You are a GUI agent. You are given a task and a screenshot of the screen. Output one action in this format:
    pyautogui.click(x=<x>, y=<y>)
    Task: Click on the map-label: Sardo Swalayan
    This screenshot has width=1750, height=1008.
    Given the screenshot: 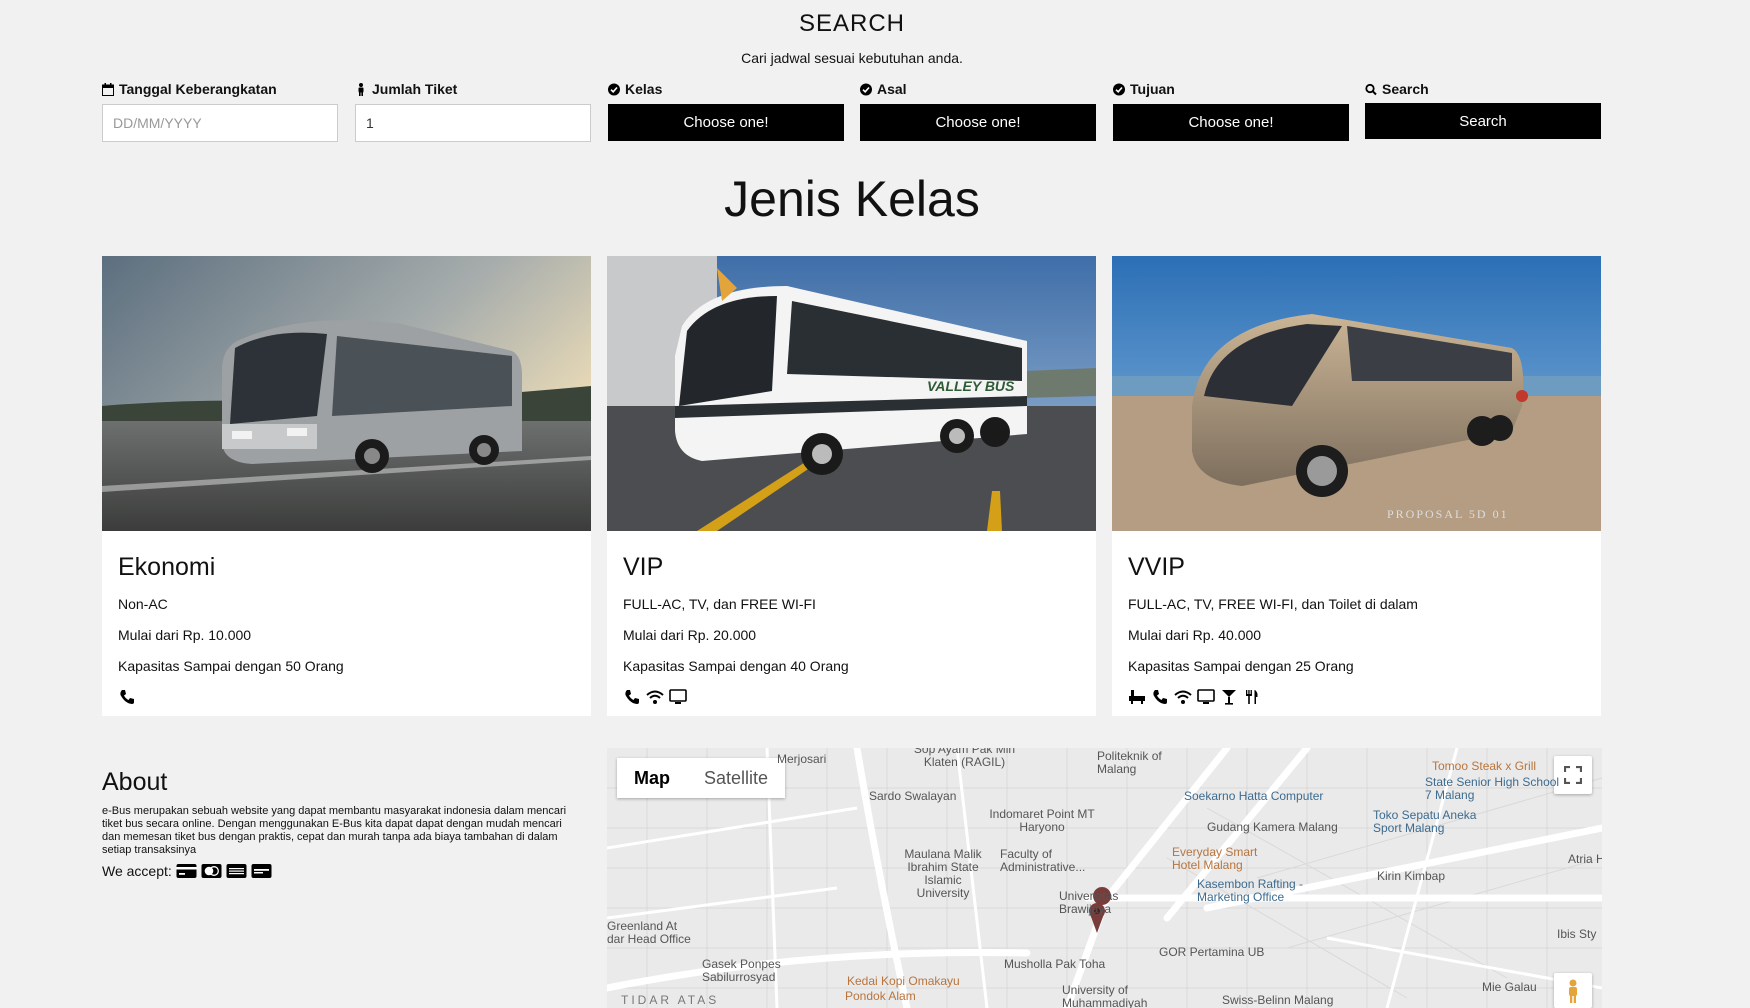 What is the action you would take?
    pyautogui.click(x=913, y=796)
    